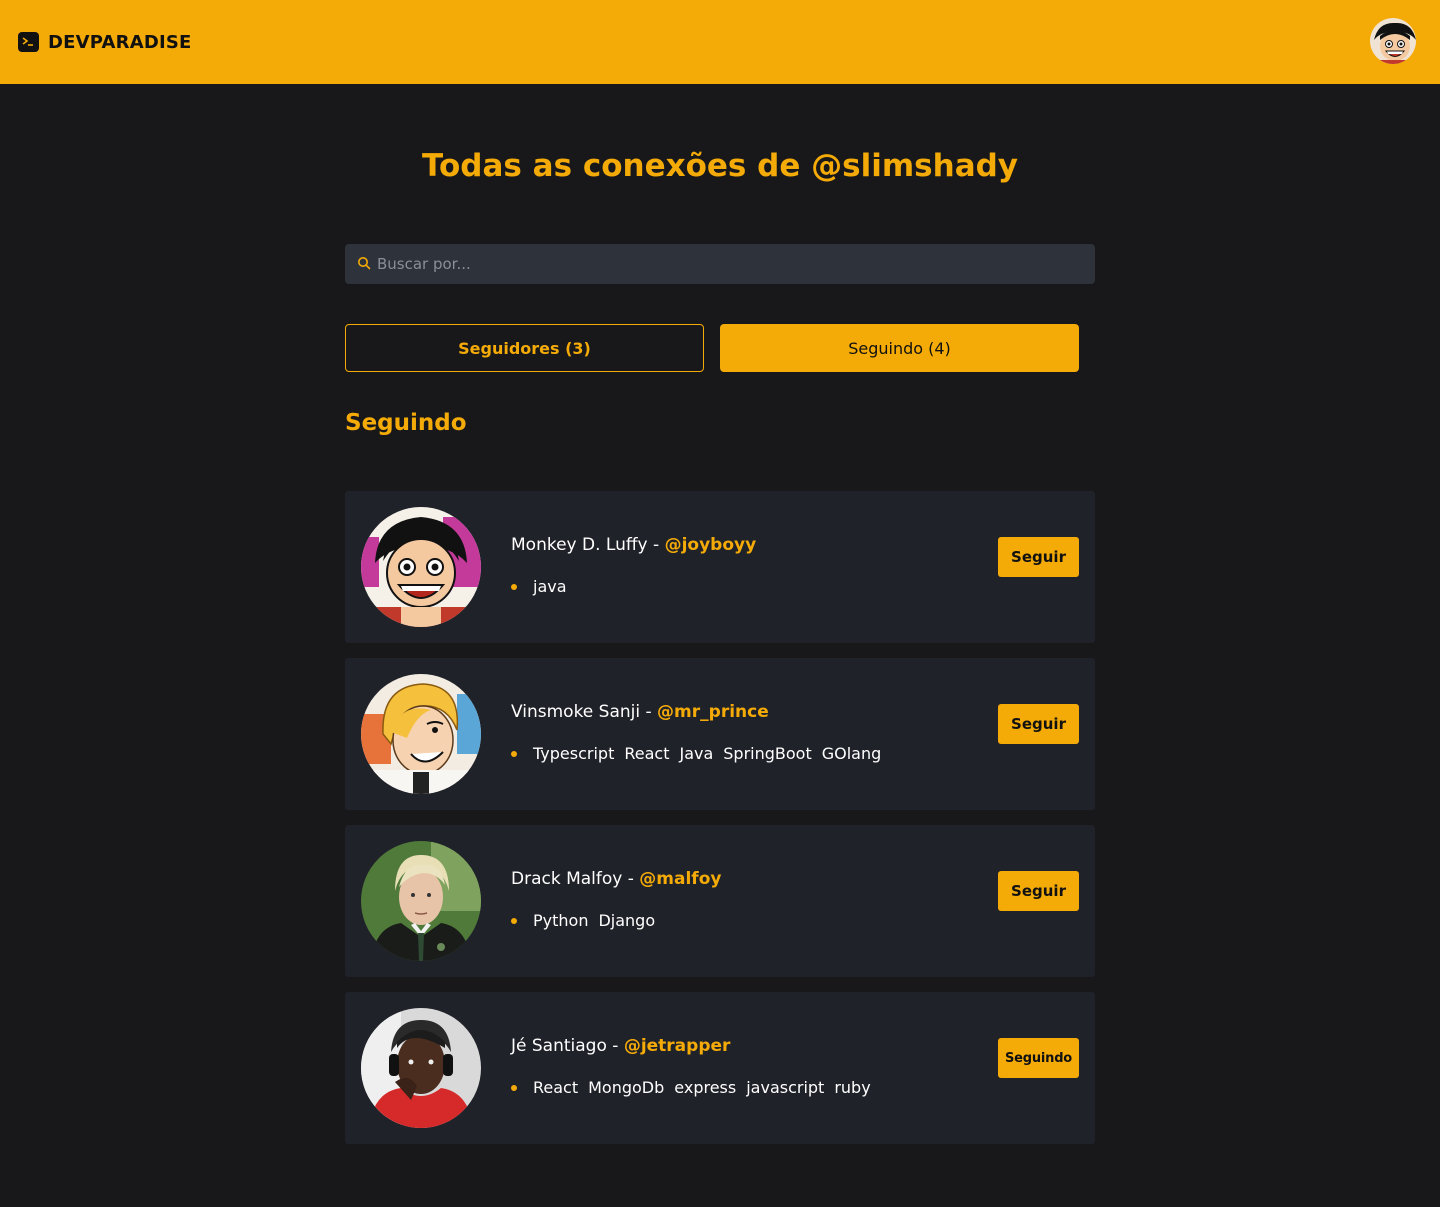 The height and width of the screenshot is (1207, 1440). I want to click on user-name-line: Vinsmoke Sanji - @mr_prince, so click(640, 712).